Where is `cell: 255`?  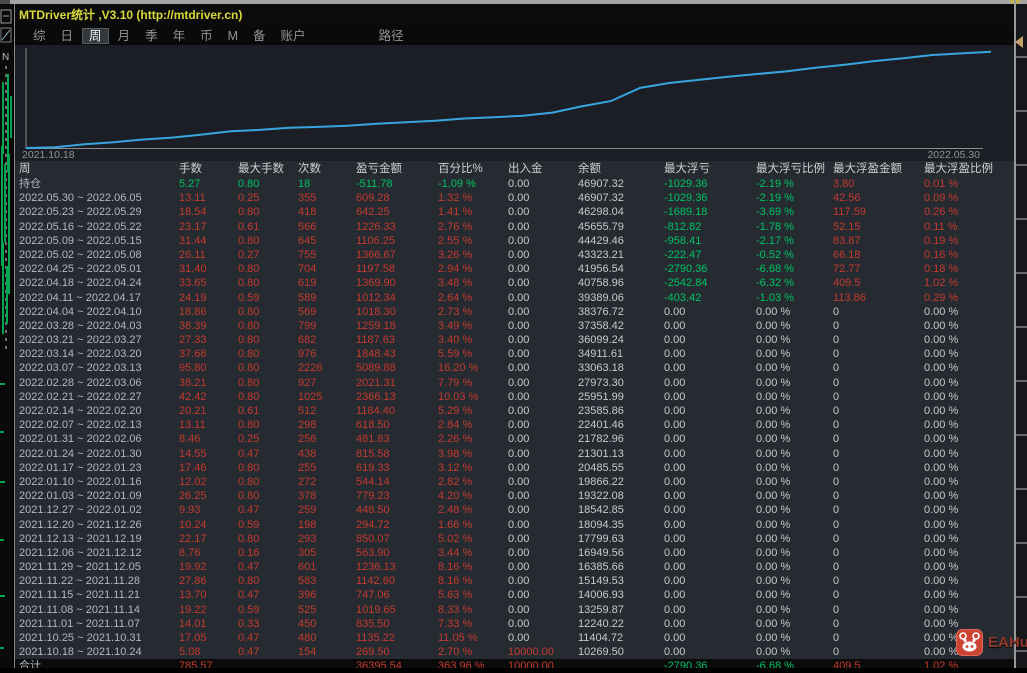 cell: 255 is located at coordinates (307, 467).